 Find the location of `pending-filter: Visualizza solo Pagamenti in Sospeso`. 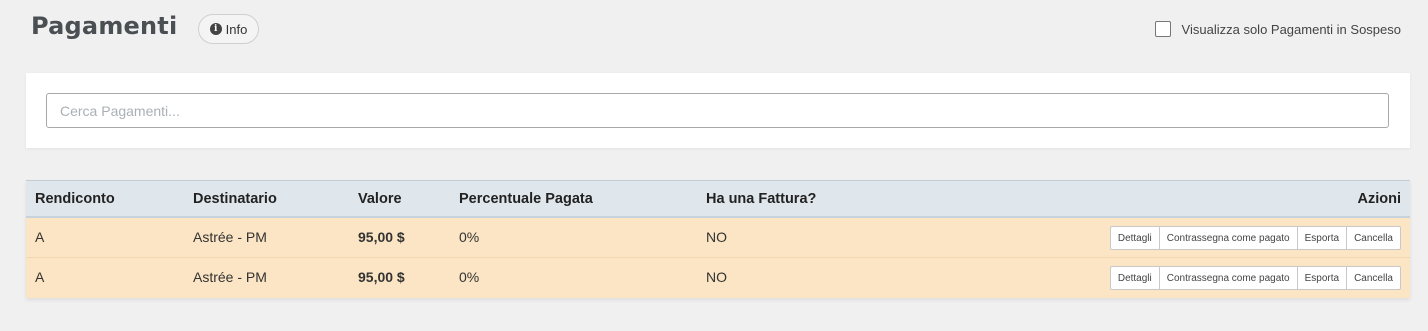

pending-filter: Visualizza solo Pagamenti in Sospeso is located at coordinates (1277, 29).